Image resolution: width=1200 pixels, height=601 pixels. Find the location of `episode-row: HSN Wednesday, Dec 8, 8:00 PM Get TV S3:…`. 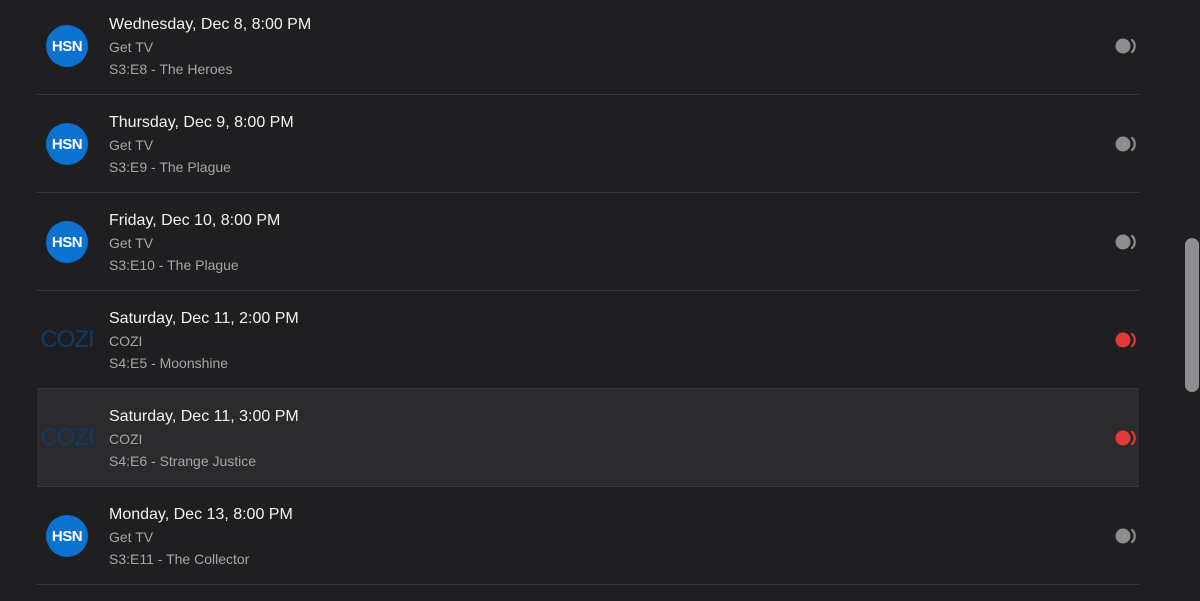

episode-row: HSN Wednesday, Dec 8, 8:00 PM Get TV S3:… is located at coordinates (588, 47).